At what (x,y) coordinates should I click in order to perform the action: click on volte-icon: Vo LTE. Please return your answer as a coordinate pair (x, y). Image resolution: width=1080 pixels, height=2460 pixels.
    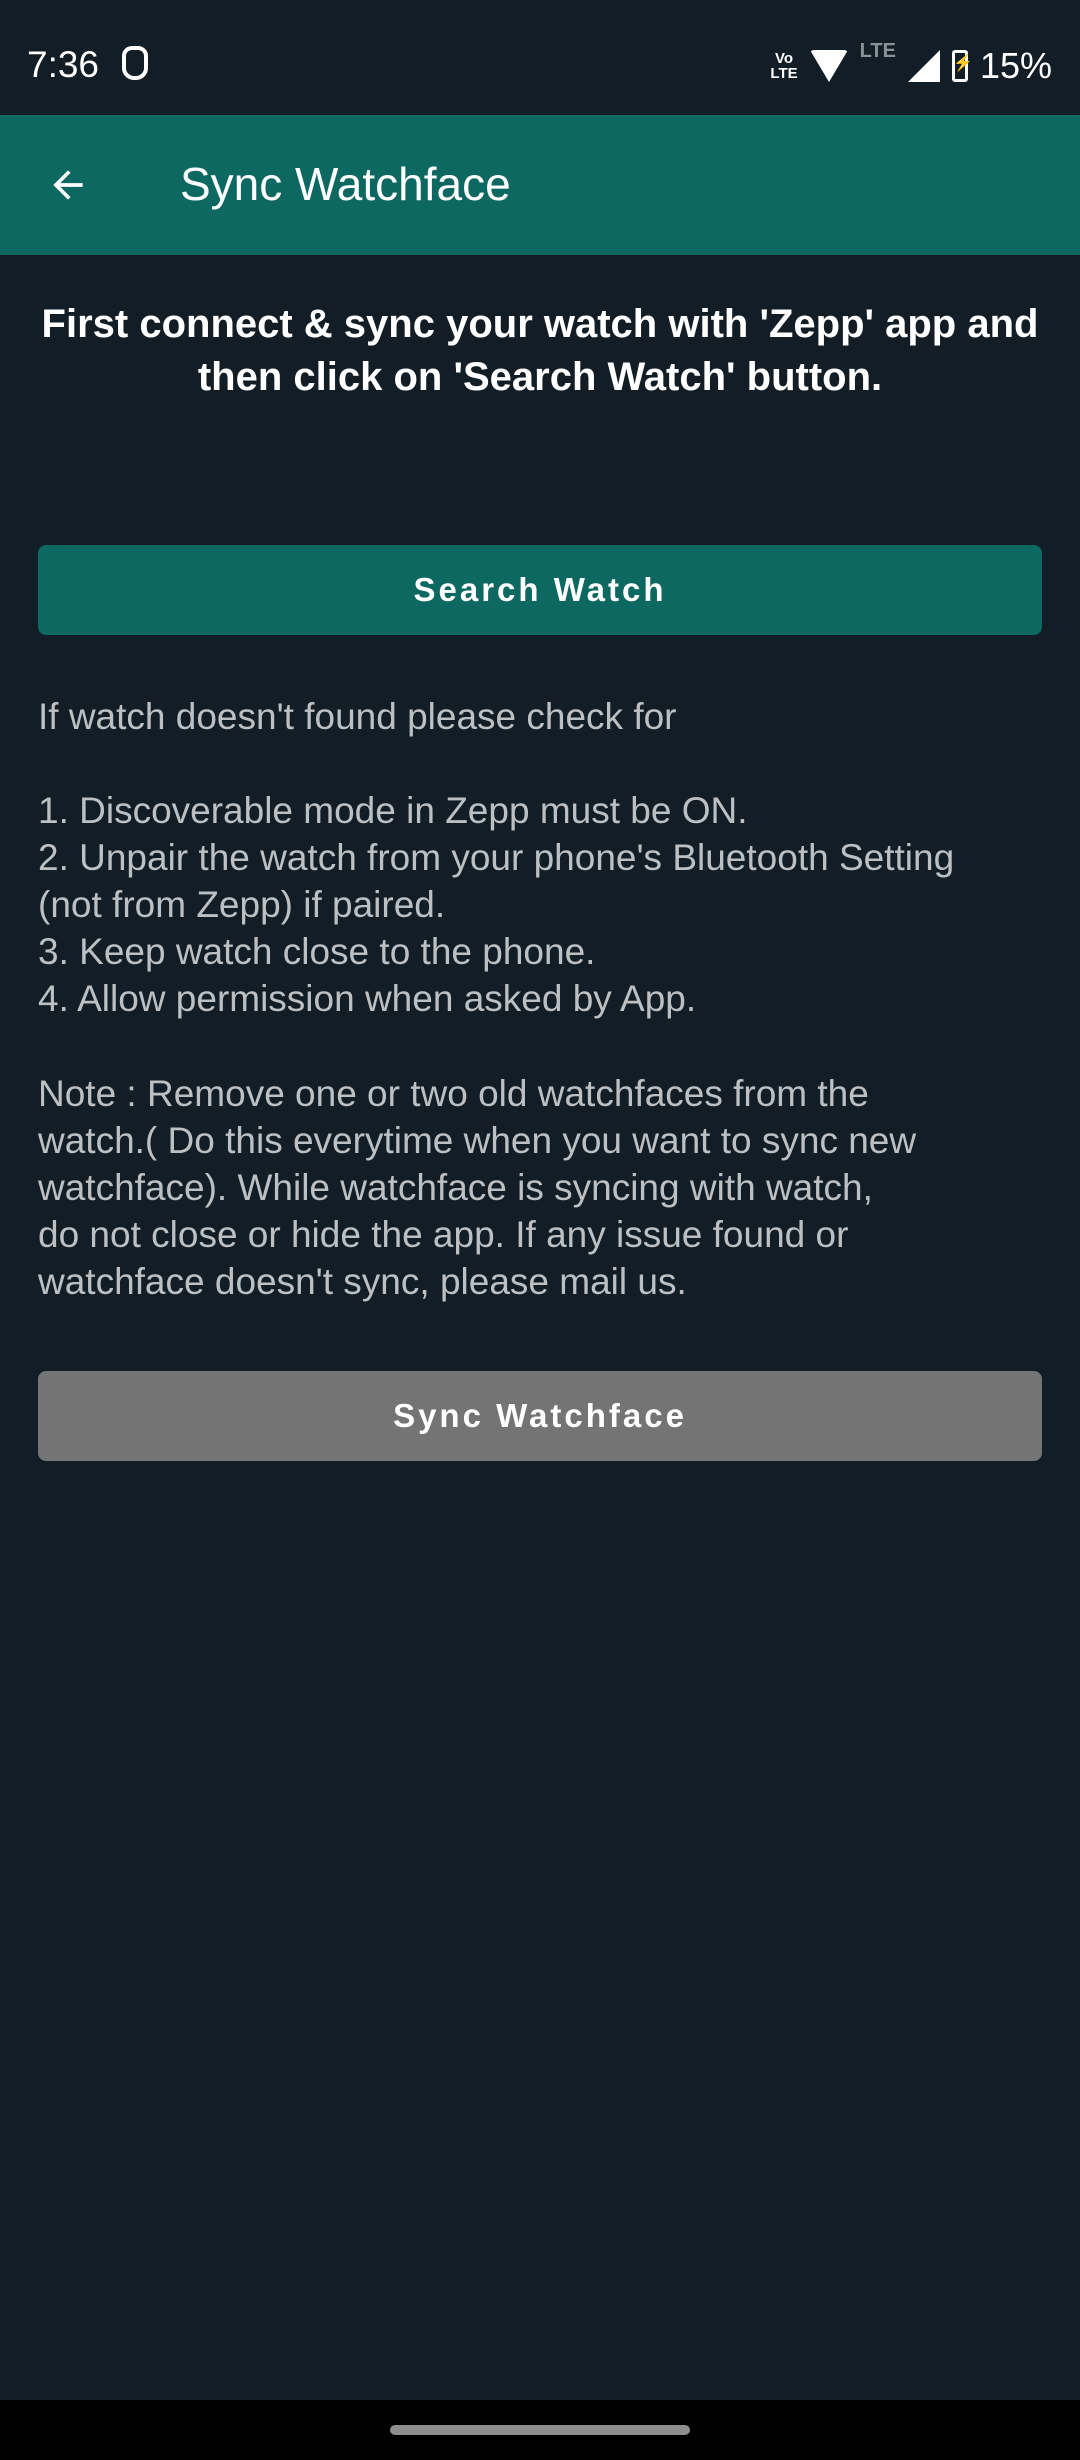
    Looking at the image, I should click on (784, 66).